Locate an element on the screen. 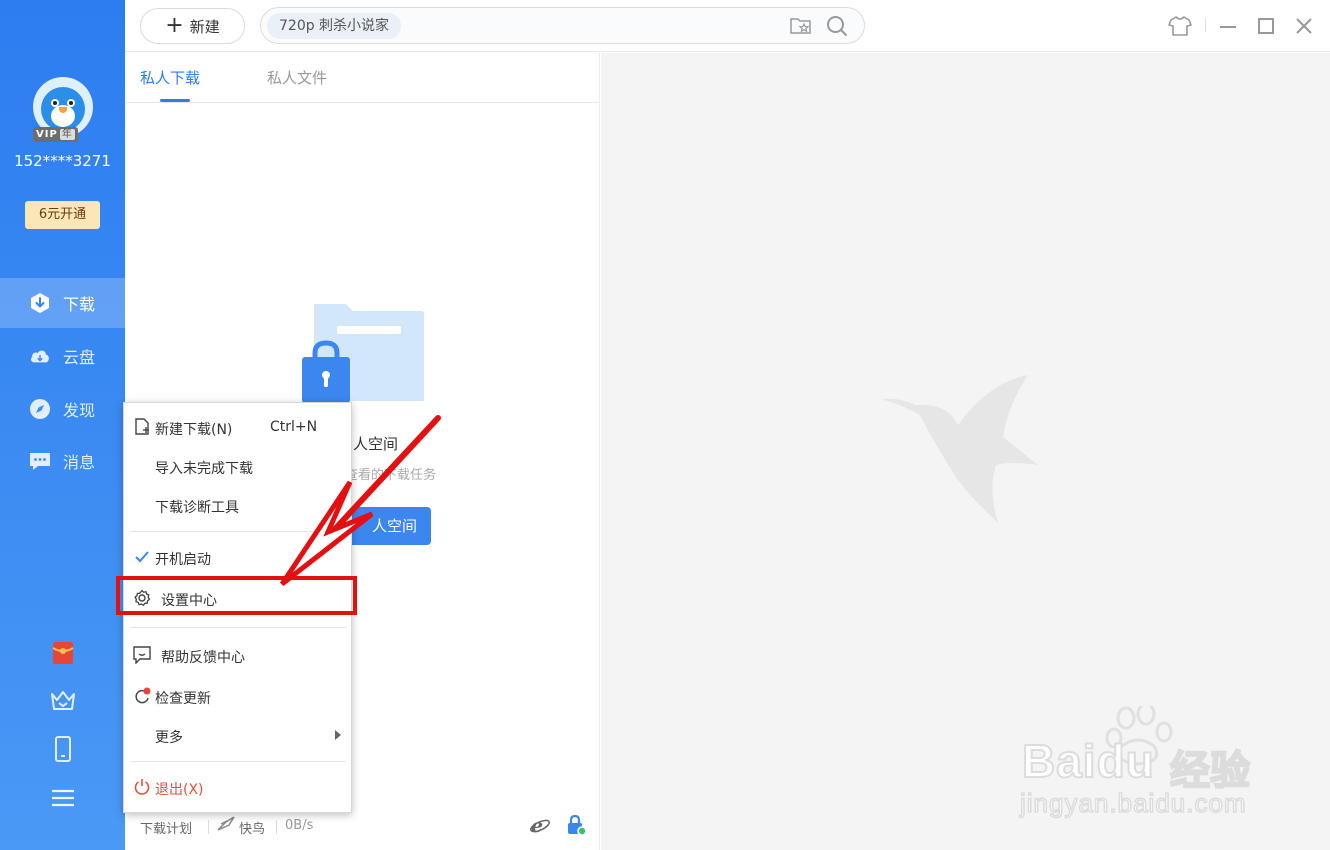 The height and width of the screenshot is (850, 1330). compass-icon is located at coordinates (40, 409).